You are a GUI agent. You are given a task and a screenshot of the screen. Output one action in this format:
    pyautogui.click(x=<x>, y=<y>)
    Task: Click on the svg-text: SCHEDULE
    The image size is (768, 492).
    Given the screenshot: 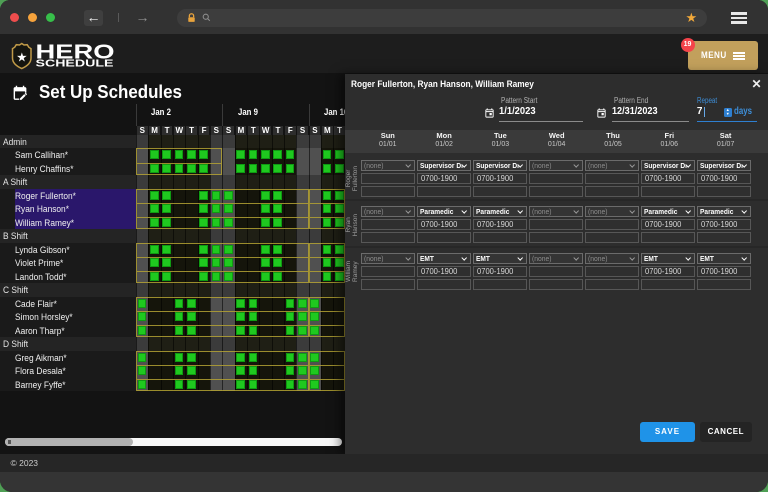 What is the action you would take?
    pyautogui.click(x=75, y=64)
    